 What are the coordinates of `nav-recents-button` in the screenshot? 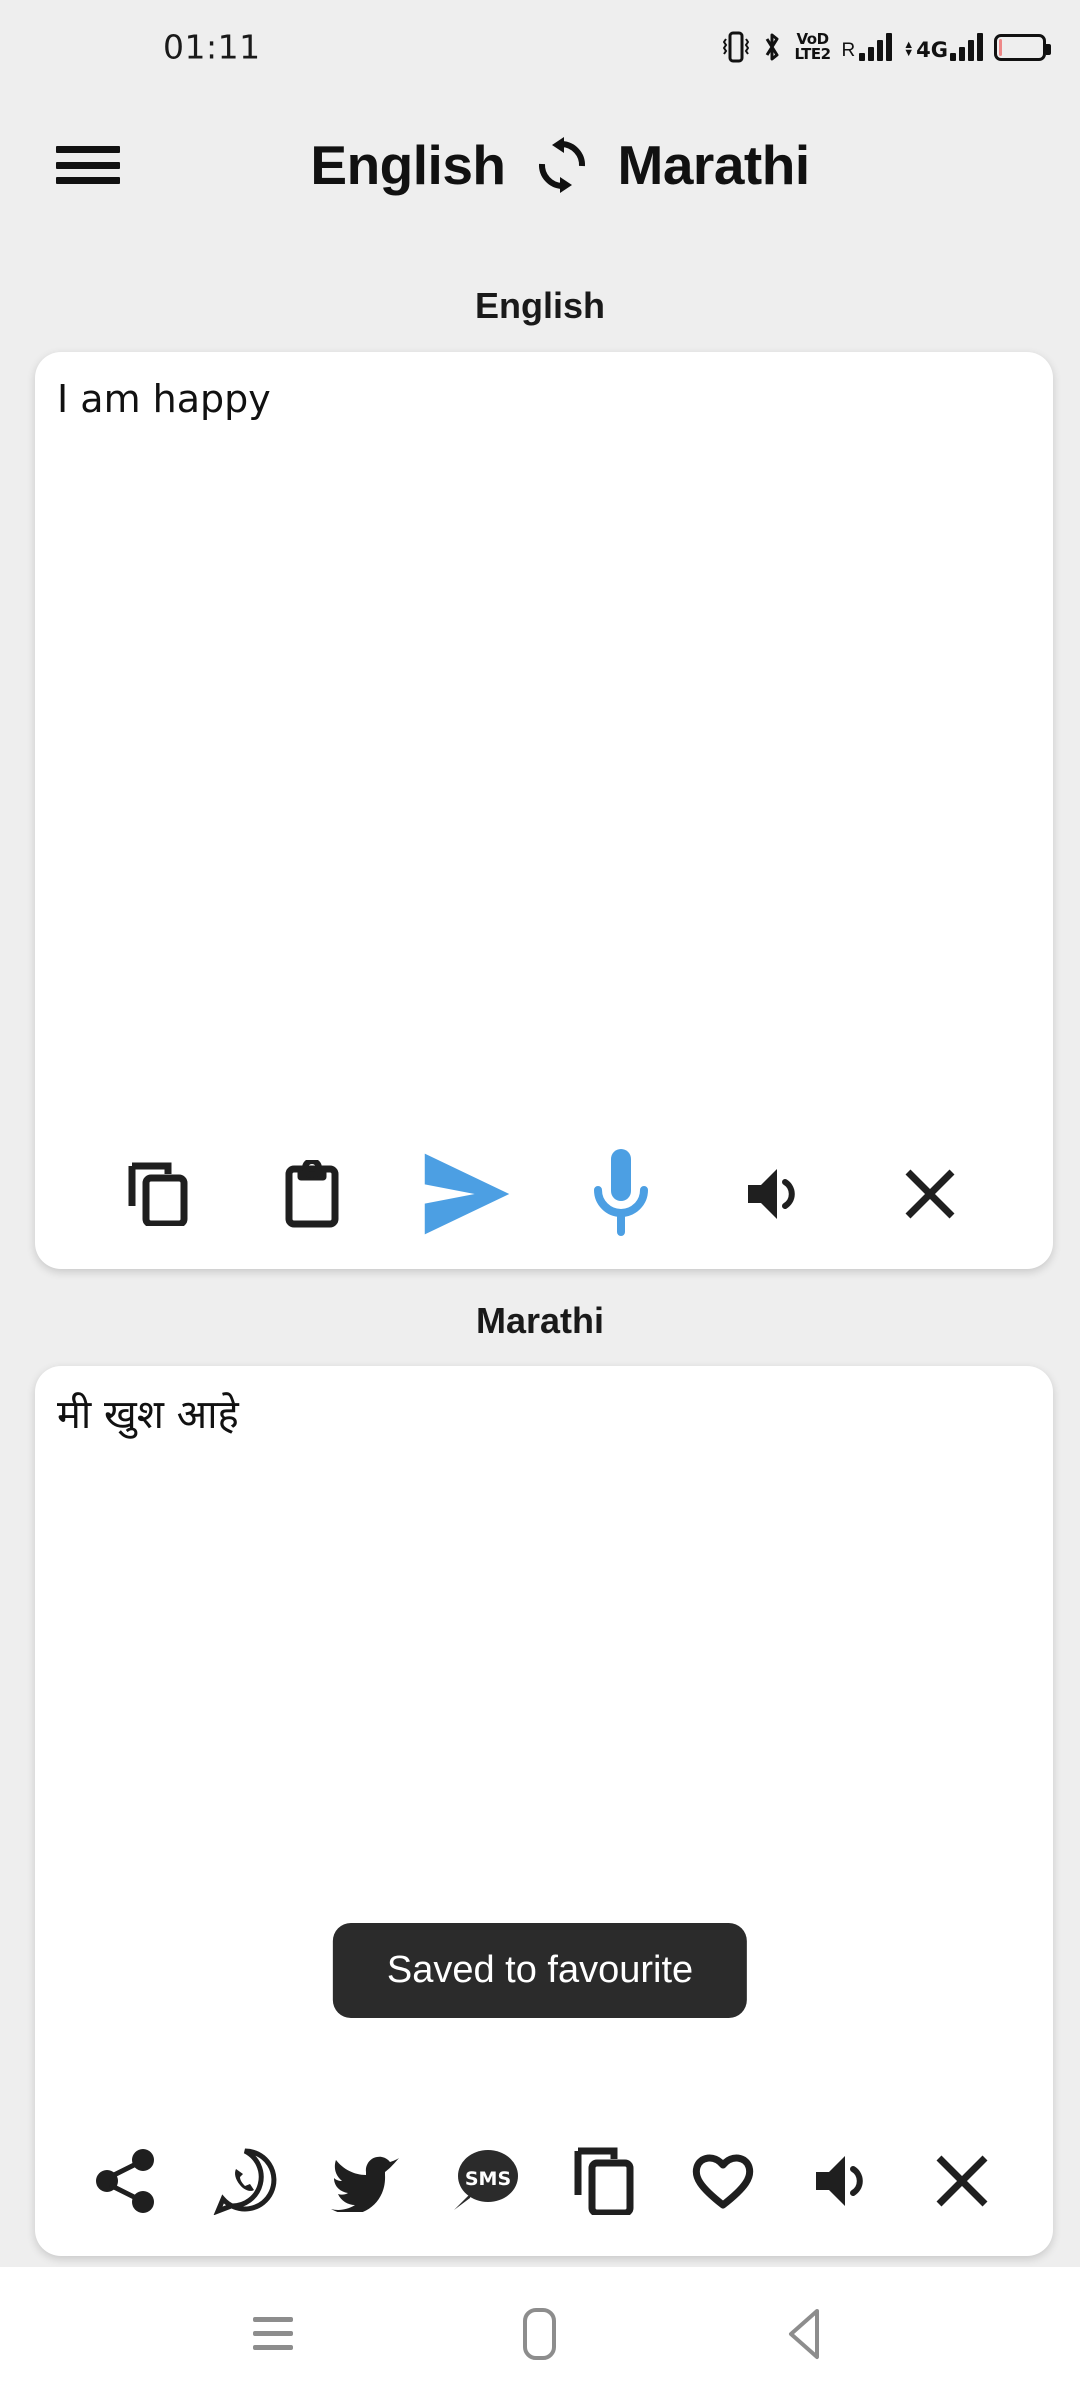 It's located at (273, 2334).